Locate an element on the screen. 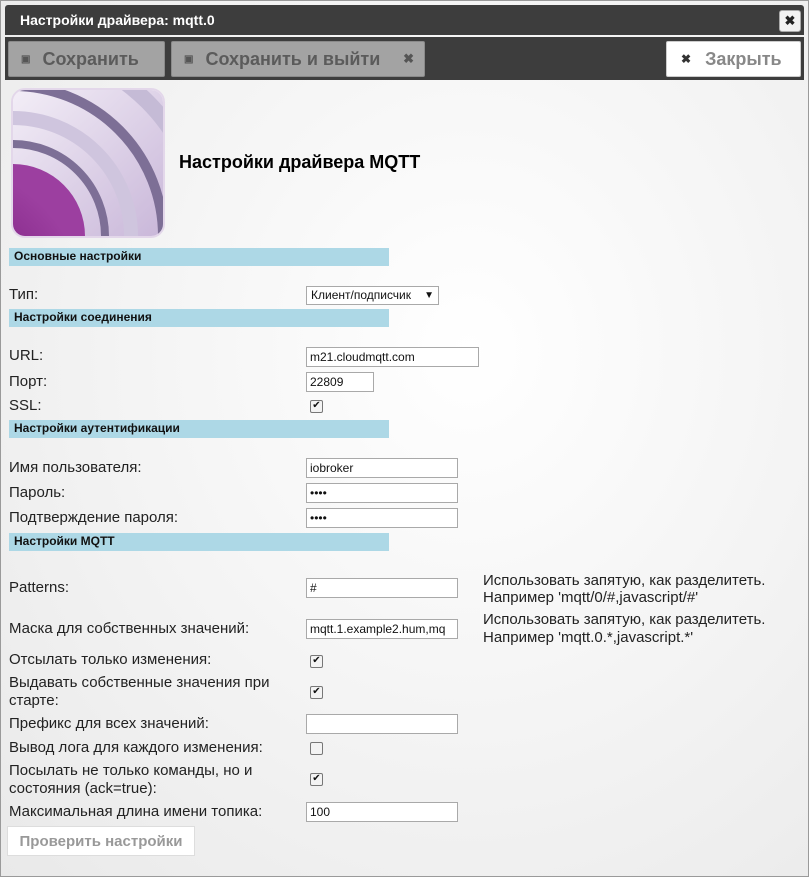 This screenshot has width=809, height=877. save-button: ▣ Сохранить is located at coordinates (86, 59).